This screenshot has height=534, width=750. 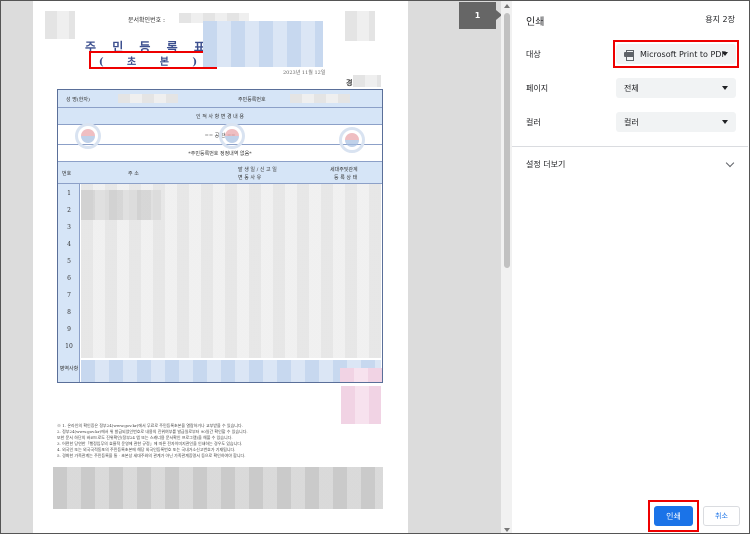 I want to click on scroll-down-arrow-icon, so click(x=507, y=530).